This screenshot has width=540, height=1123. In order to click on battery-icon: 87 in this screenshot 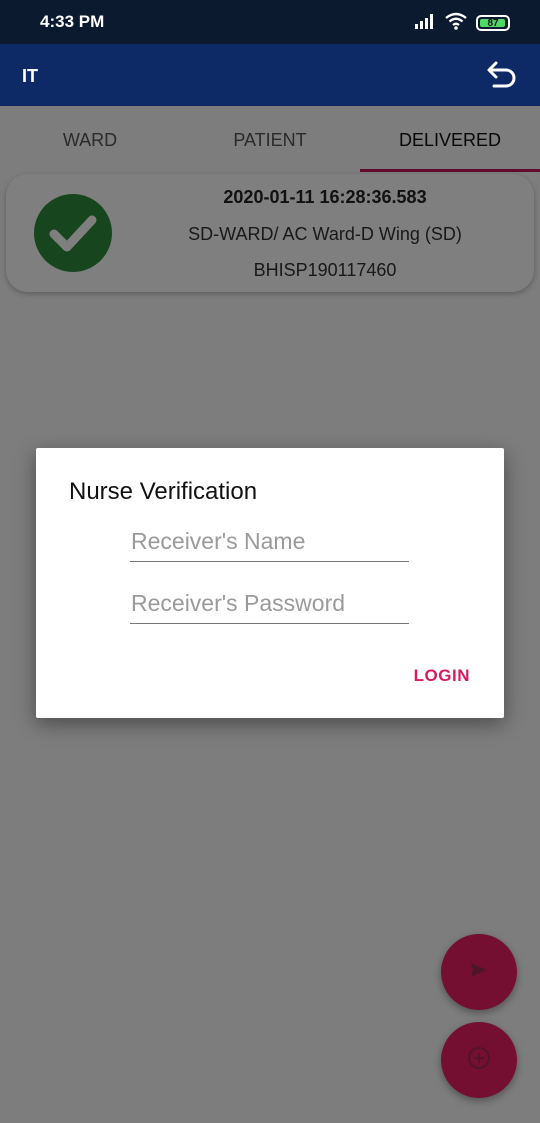, I will do `click(493, 23)`.